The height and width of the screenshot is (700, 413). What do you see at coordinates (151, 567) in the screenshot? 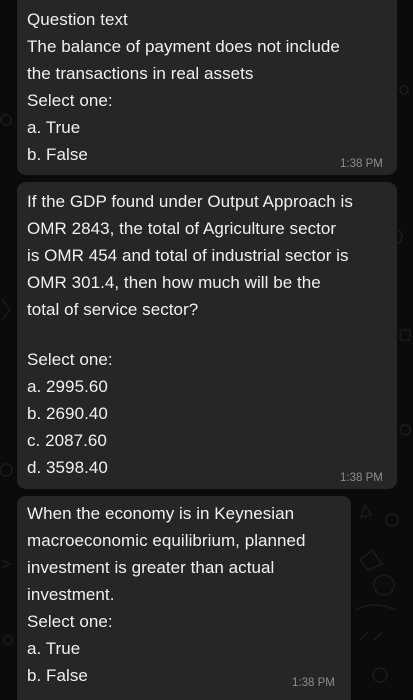
I see `message-text-line: investment is greater than actual` at bounding box center [151, 567].